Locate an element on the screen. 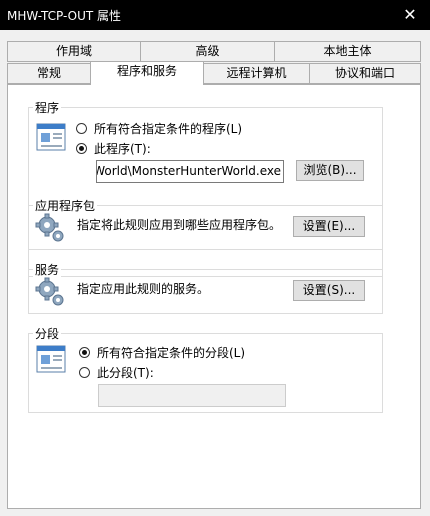 This screenshot has width=430, height=516. tab-label: 高级 is located at coordinates (207, 51).